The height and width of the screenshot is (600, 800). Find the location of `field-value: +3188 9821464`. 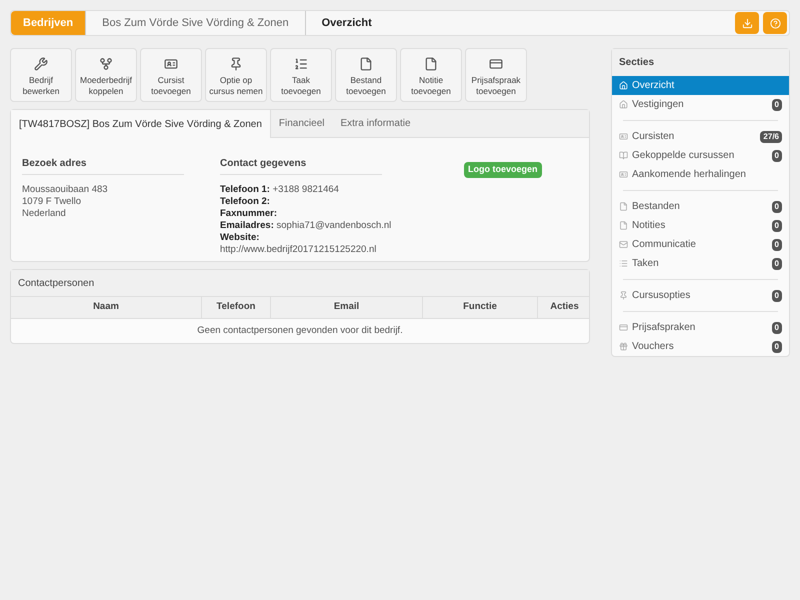

field-value: +3188 9821464 is located at coordinates (305, 189).